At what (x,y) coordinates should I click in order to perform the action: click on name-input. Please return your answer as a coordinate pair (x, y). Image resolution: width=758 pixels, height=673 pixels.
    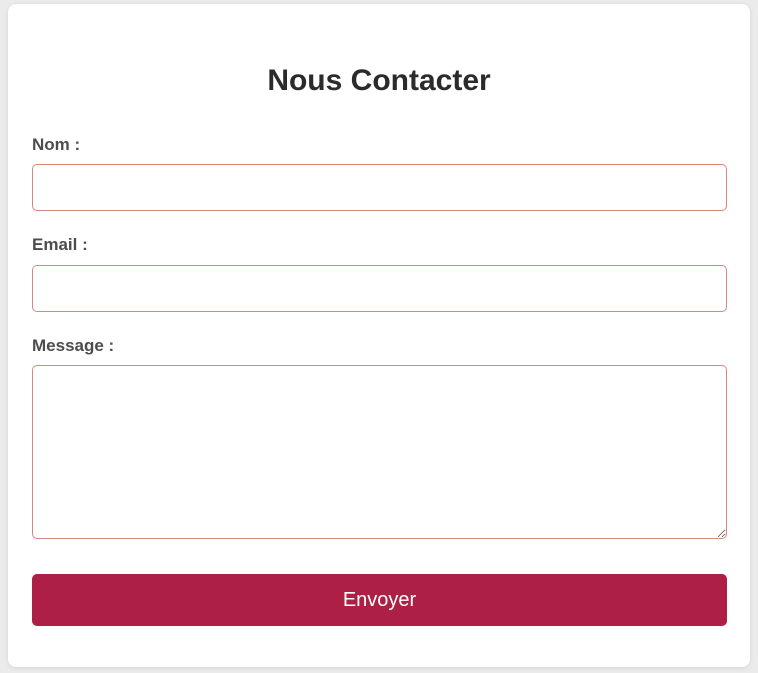
    Looking at the image, I should click on (379, 187).